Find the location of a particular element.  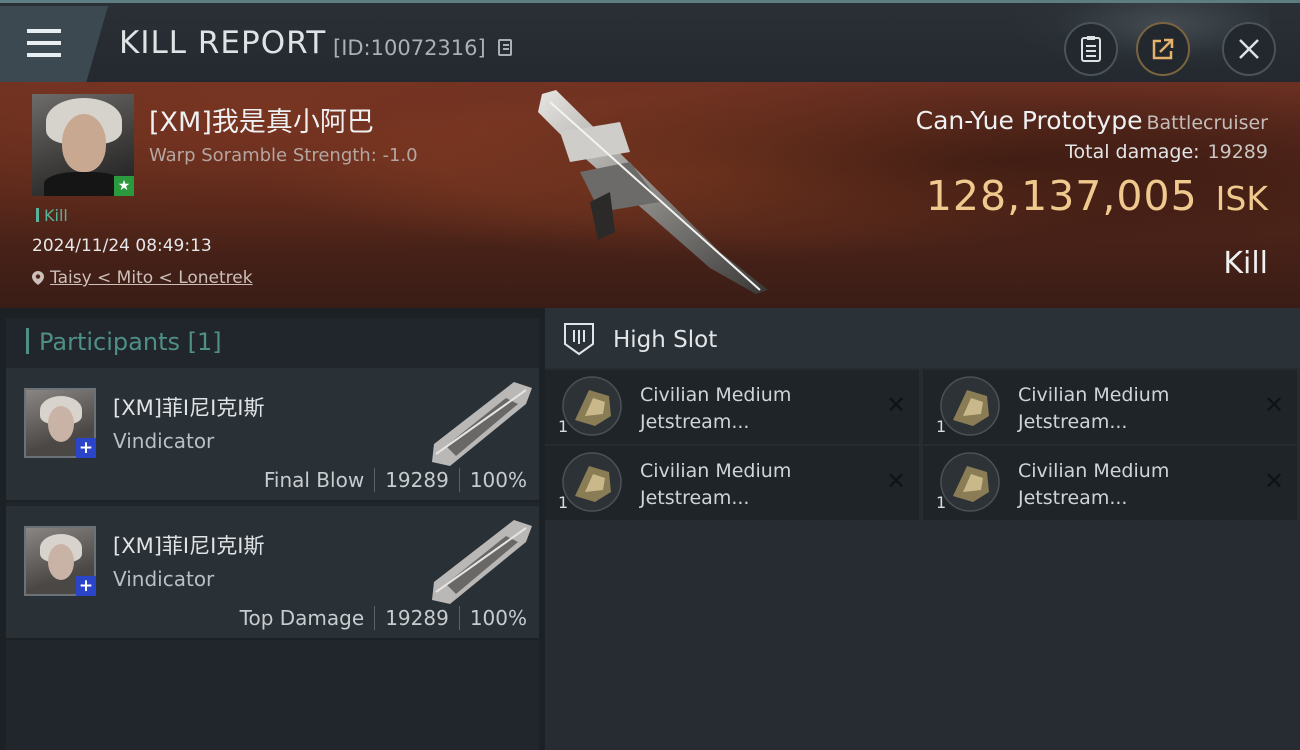

ship-class: Battlecruiser is located at coordinates (1207, 123).